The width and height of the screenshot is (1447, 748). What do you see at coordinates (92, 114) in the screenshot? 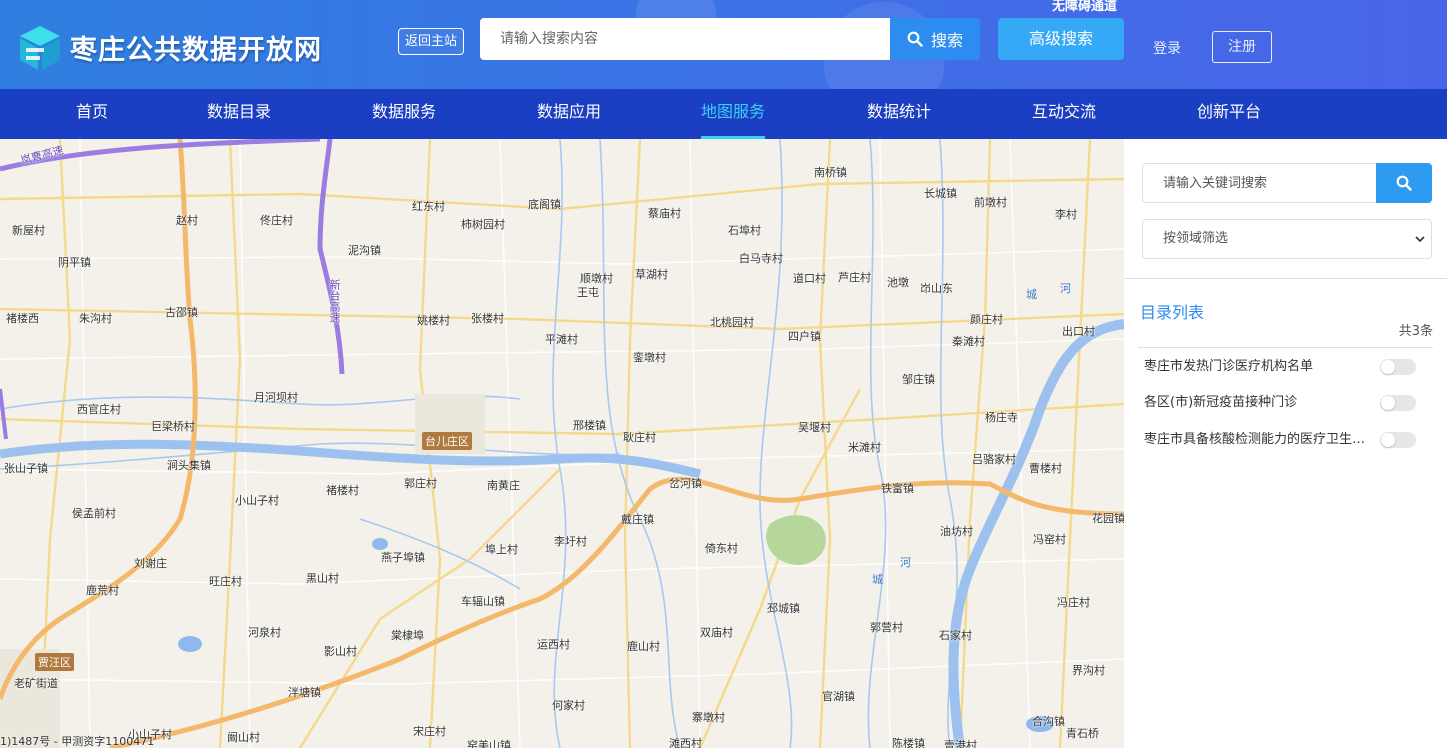
I see `nav-item-home: 首页` at bounding box center [92, 114].